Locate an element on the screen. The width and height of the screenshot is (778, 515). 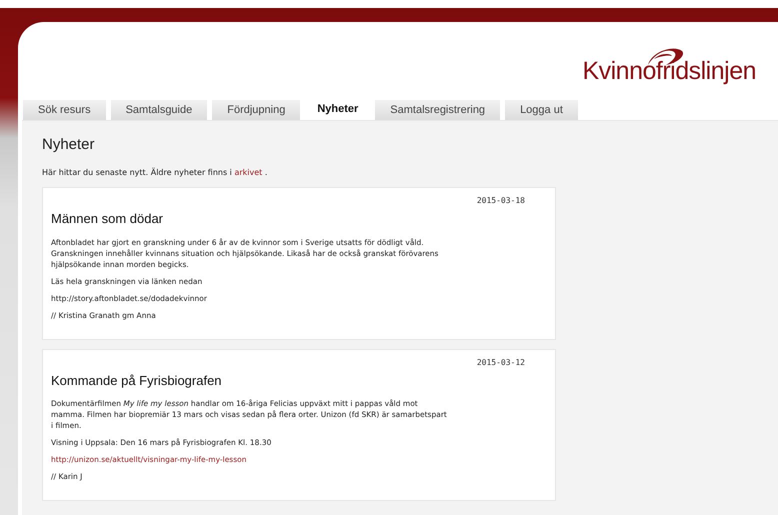
nav-tab: Fördjupning is located at coordinates (256, 110).